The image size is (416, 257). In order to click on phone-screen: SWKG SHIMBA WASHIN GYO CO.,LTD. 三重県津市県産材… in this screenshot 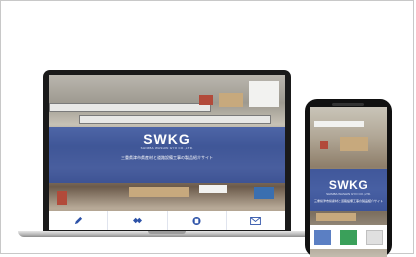, I will do `click(348, 182)`.